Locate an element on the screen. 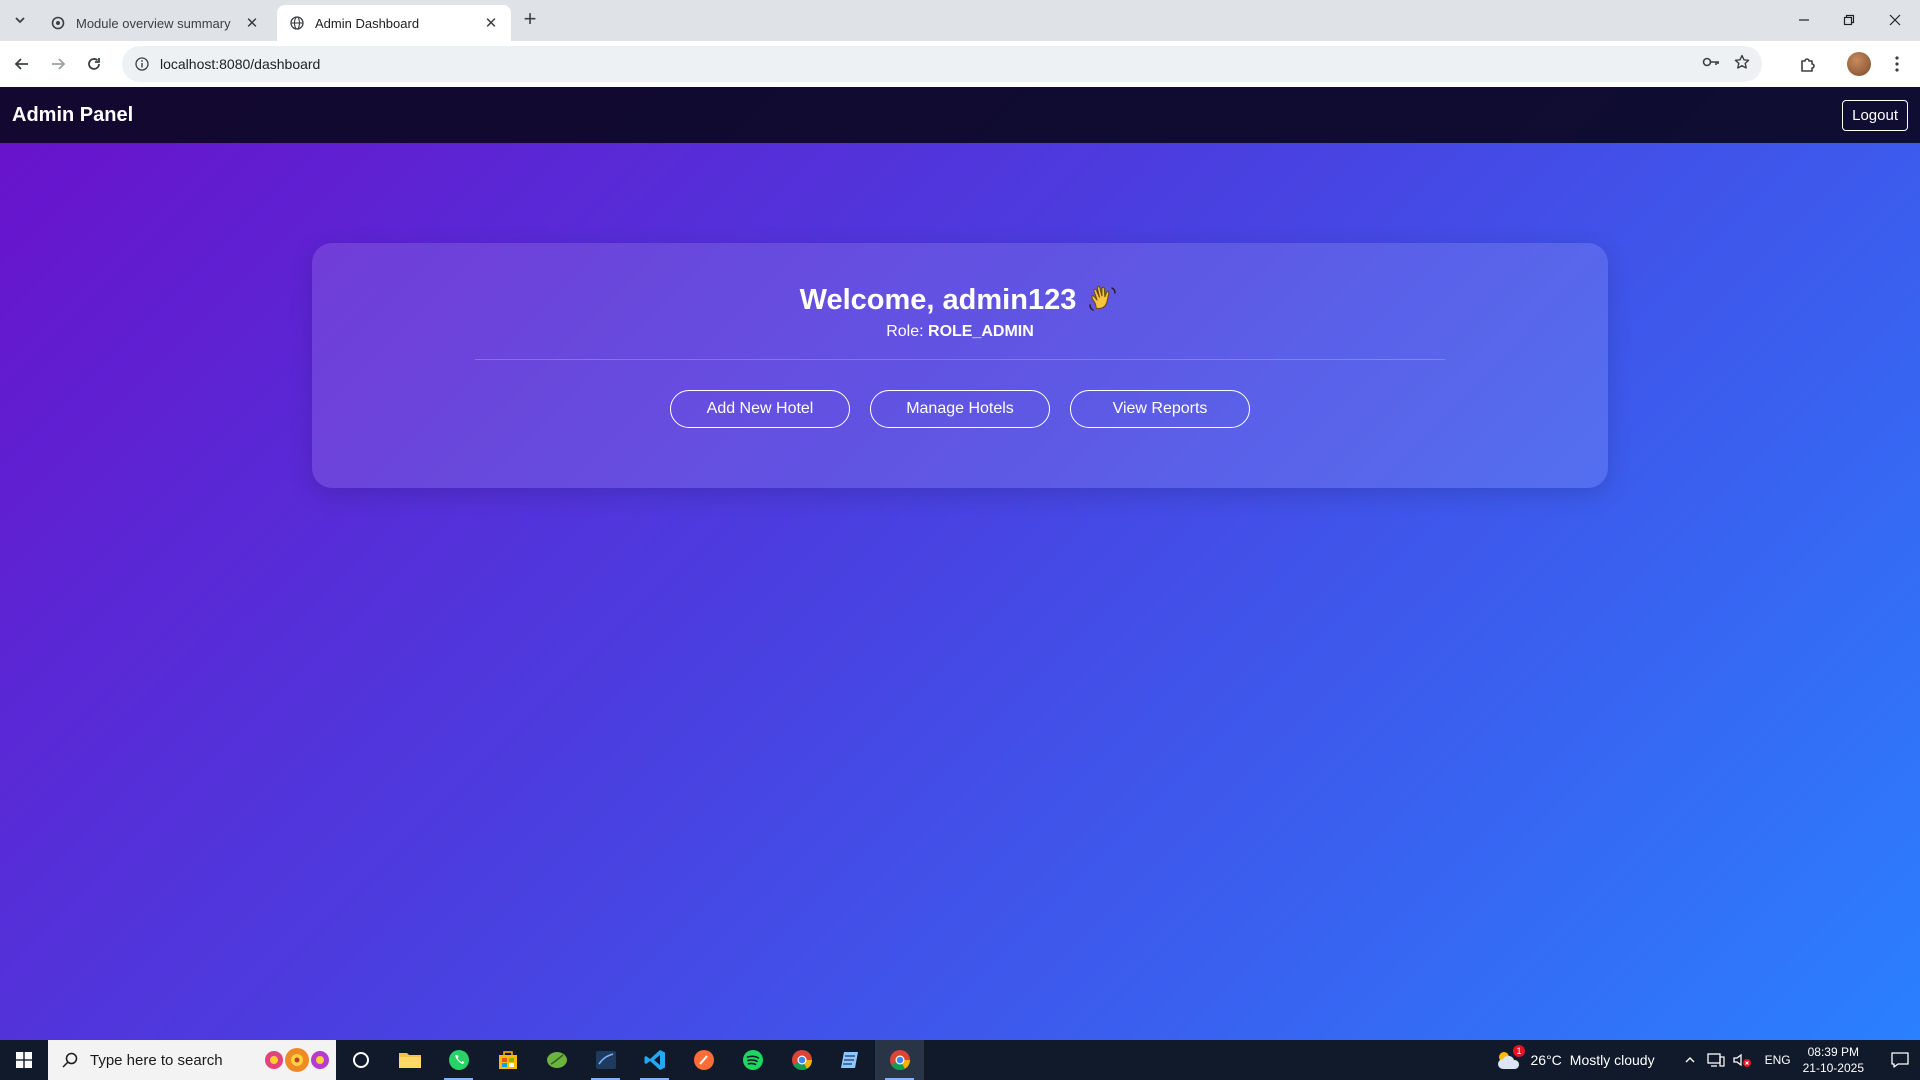  leaf-icon is located at coordinates (556, 1060).